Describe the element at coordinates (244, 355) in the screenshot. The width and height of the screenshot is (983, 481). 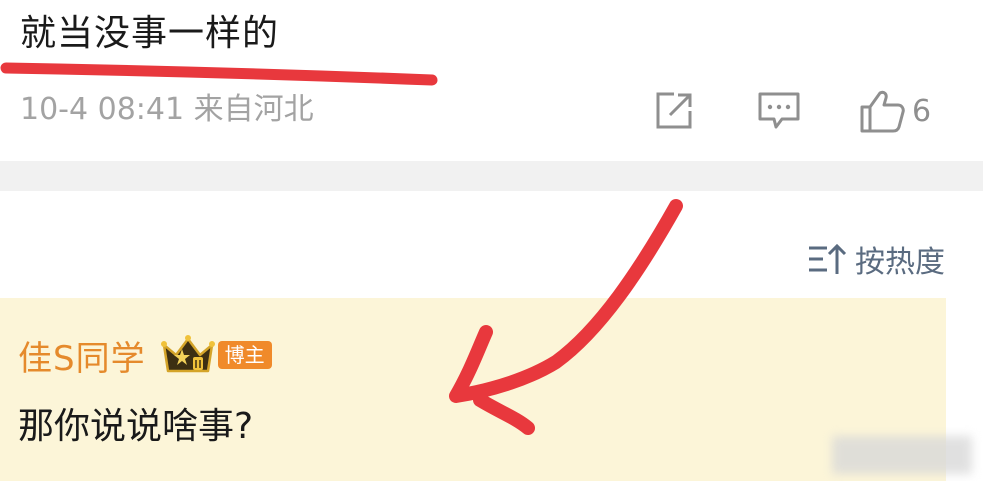
I see `author-badge: 博主` at that location.